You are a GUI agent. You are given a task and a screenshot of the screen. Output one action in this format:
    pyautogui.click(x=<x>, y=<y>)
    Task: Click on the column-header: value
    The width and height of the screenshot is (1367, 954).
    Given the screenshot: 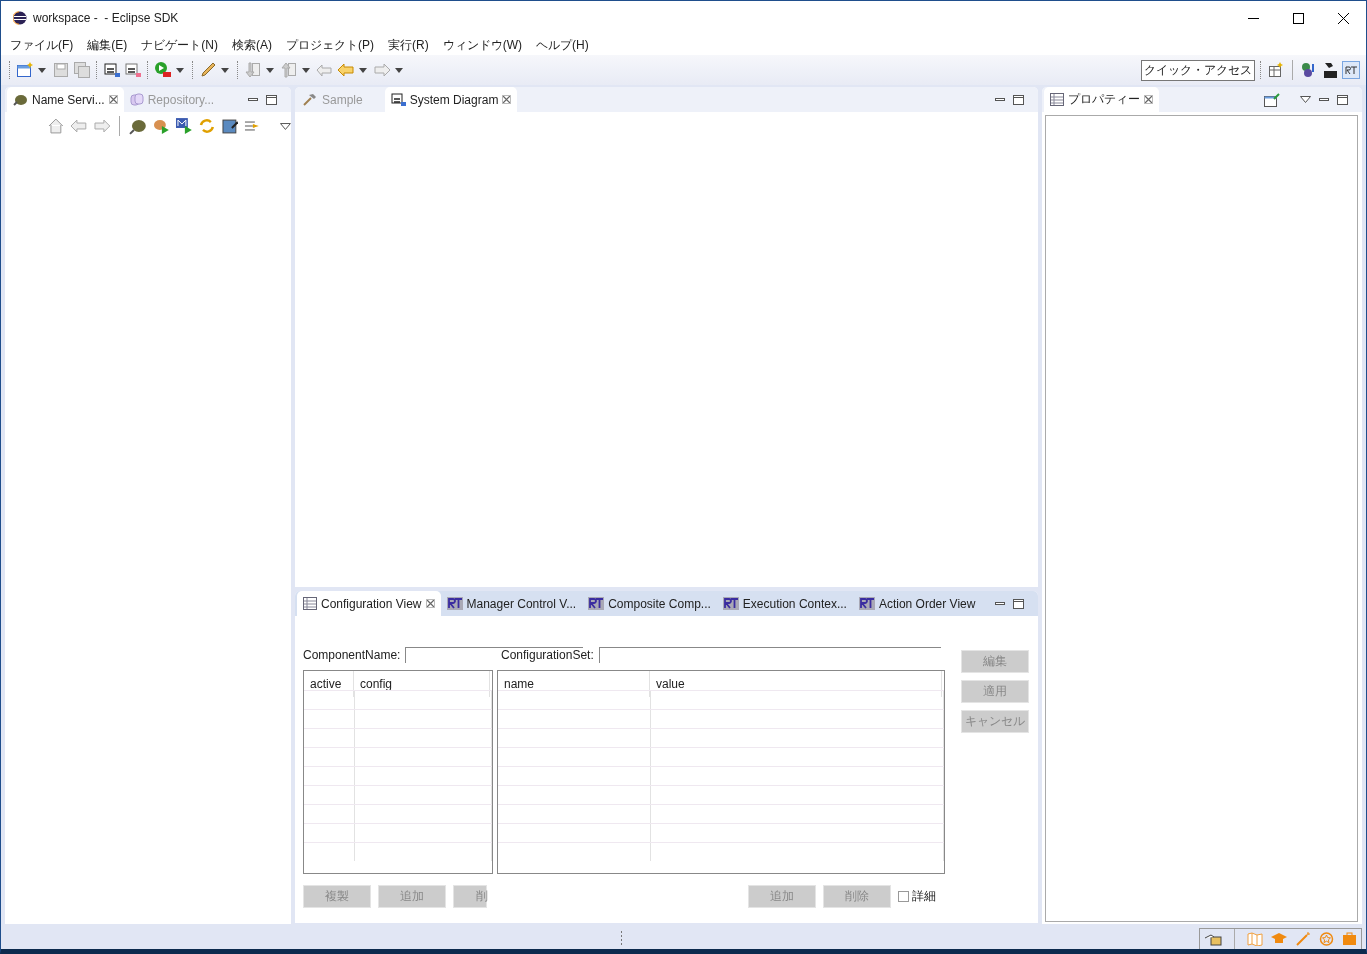 What is the action you would take?
    pyautogui.click(x=796, y=684)
    